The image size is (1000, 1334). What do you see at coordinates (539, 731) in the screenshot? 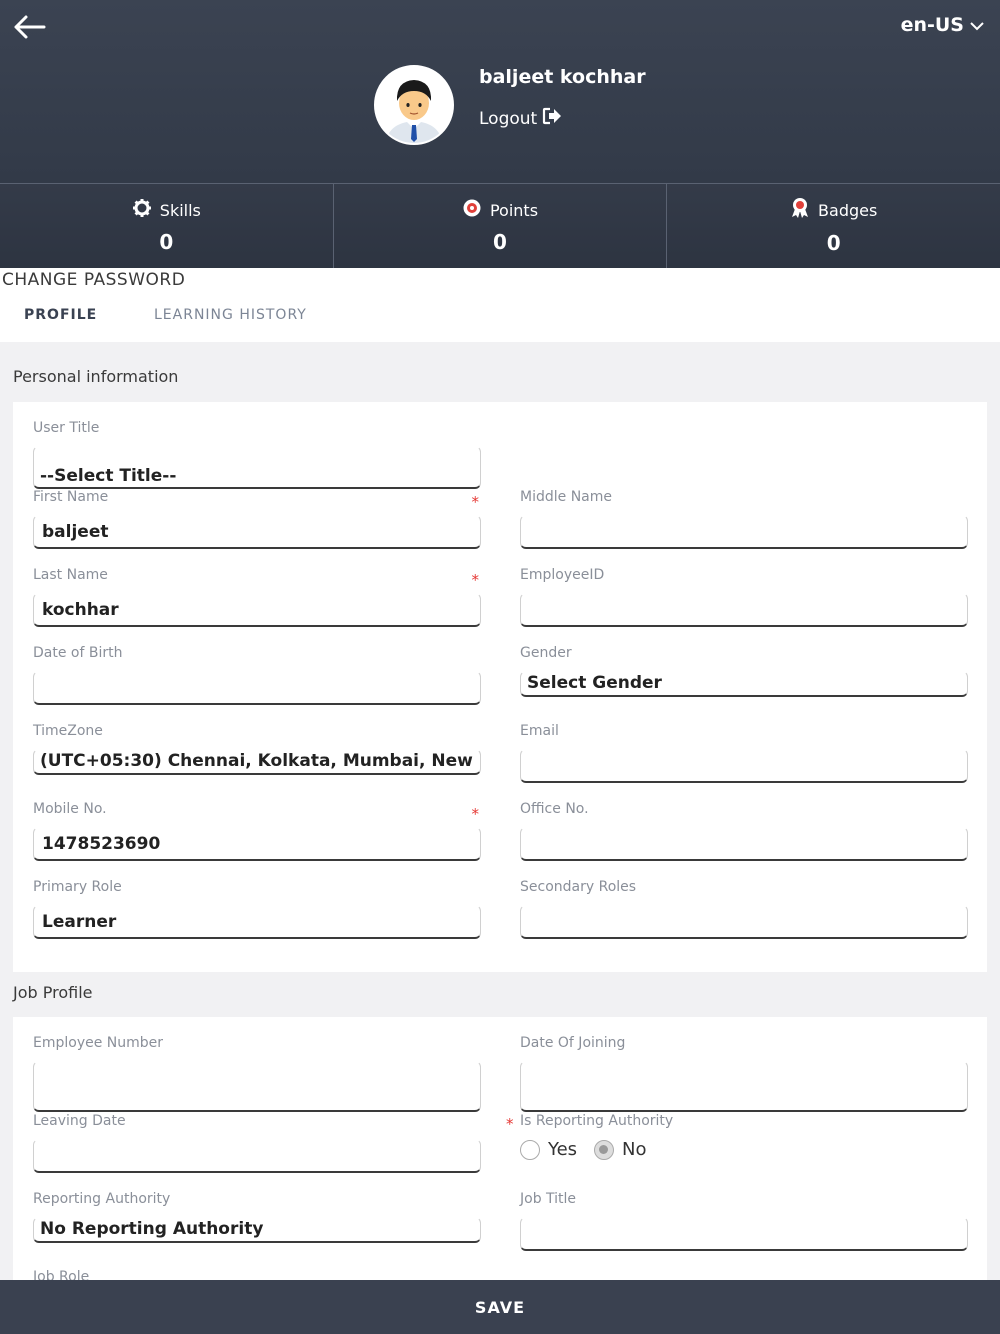
I see `field-label: Email` at bounding box center [539, 731].